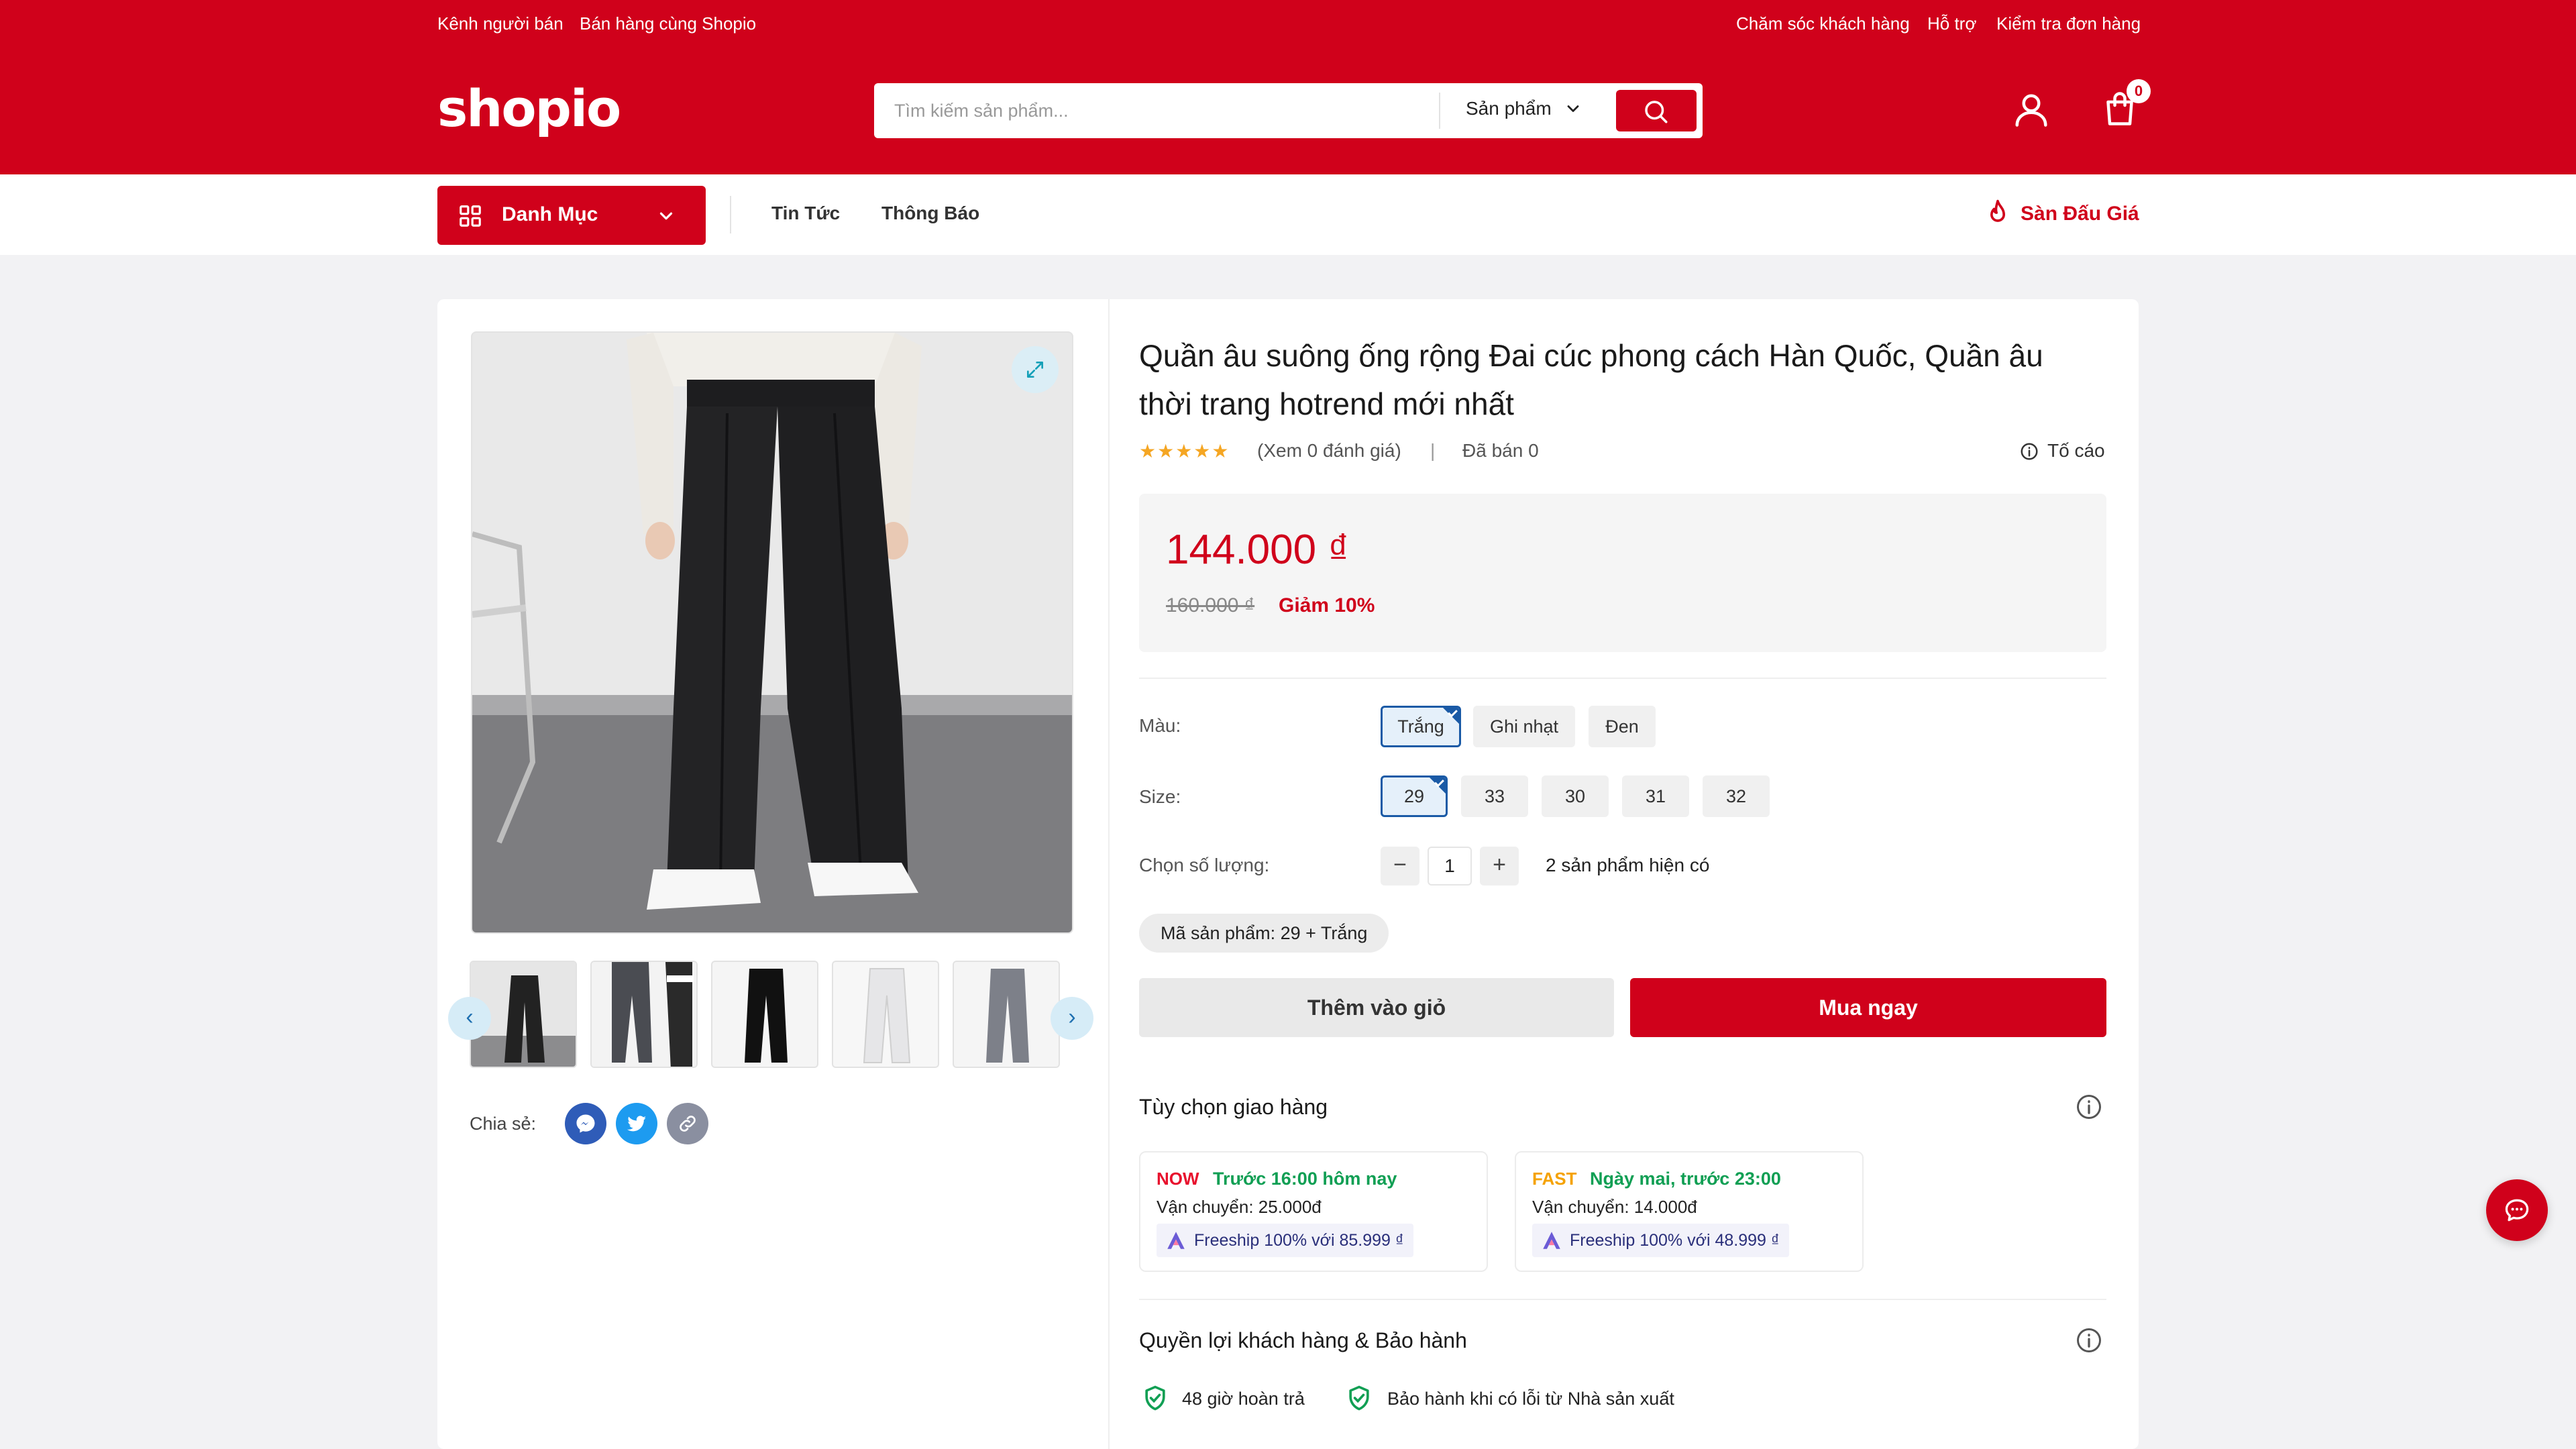  Describe the element at coordinates (1155, 111) in the screenshot. I see `search-input` at that location.